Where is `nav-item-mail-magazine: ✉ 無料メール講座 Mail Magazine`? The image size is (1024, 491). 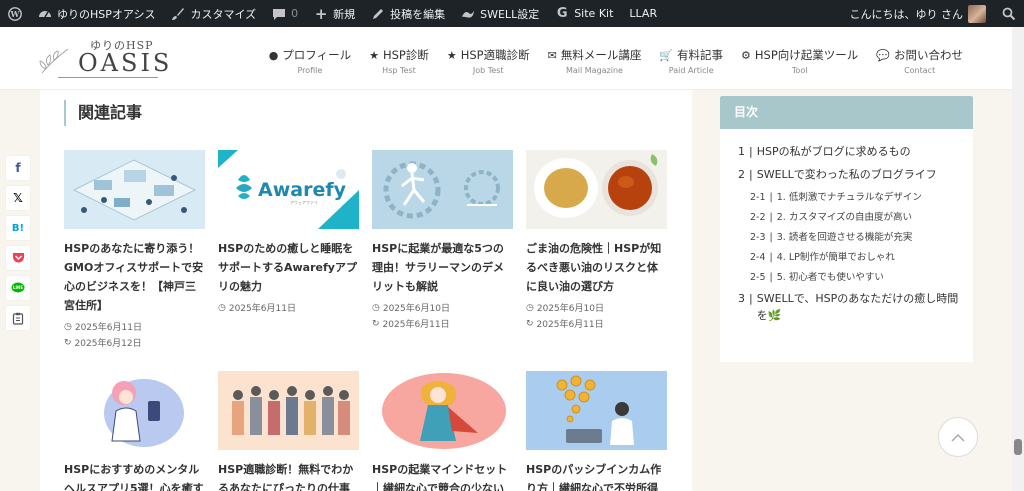 nav-item-mail-magazine: ✉ 無料メール講座 Mail Magazine is located at coordinates (595, 61).